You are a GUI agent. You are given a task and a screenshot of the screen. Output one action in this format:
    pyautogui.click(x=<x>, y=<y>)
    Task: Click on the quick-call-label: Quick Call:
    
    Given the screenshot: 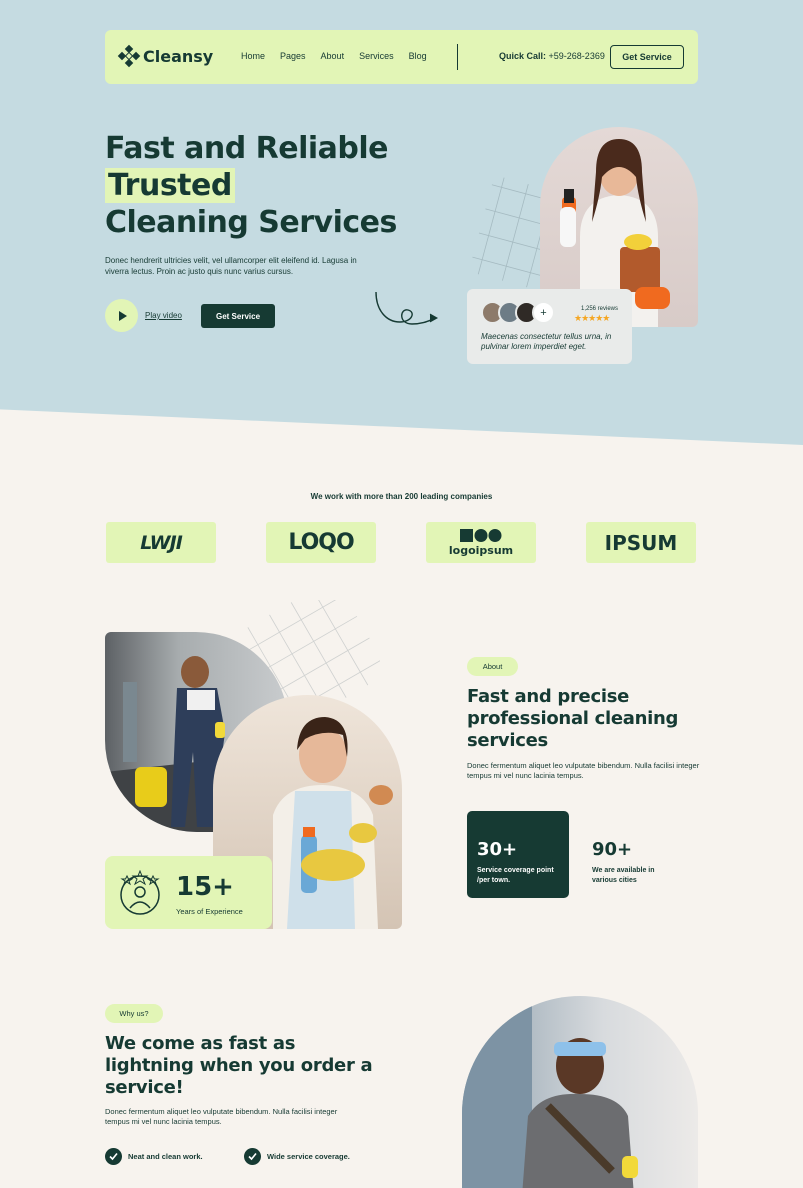 What is the action you would take?
    pyautogui.click(x=523, y=56)
    